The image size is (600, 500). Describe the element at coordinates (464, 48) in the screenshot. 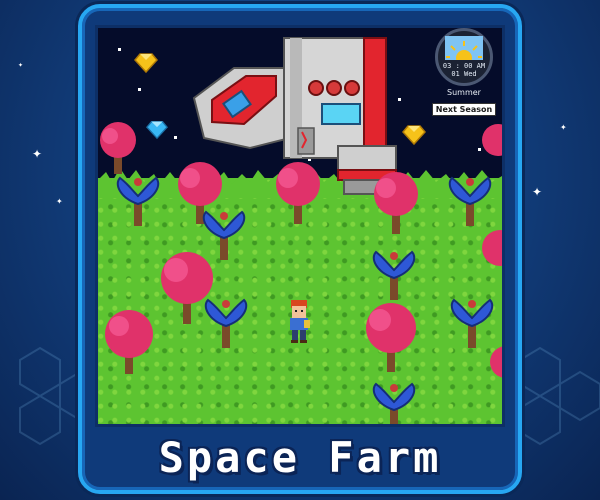

I see `sun-clock-icon` at that location.